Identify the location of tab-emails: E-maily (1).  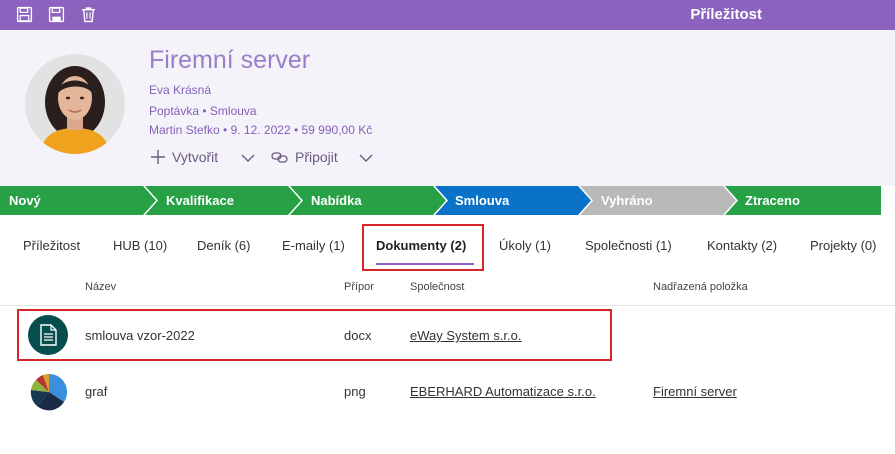
(313, 245).